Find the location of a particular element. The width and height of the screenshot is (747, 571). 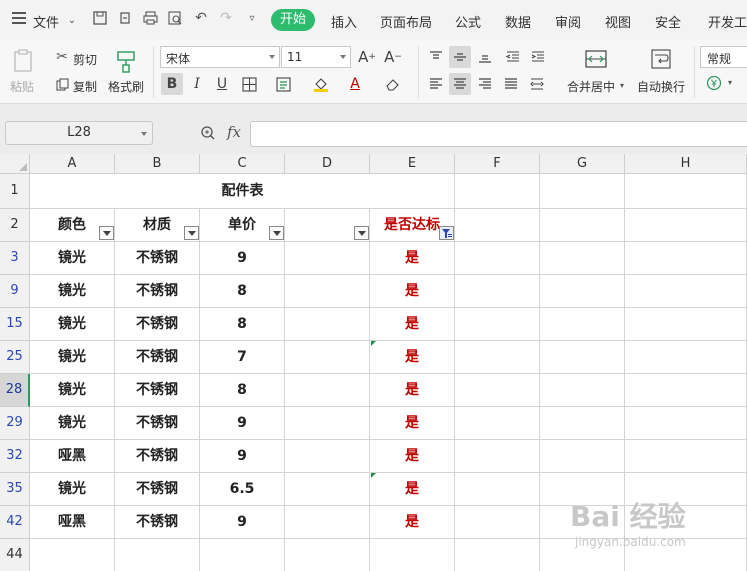

wrap-text-icon is located at coordinates (661, 59).